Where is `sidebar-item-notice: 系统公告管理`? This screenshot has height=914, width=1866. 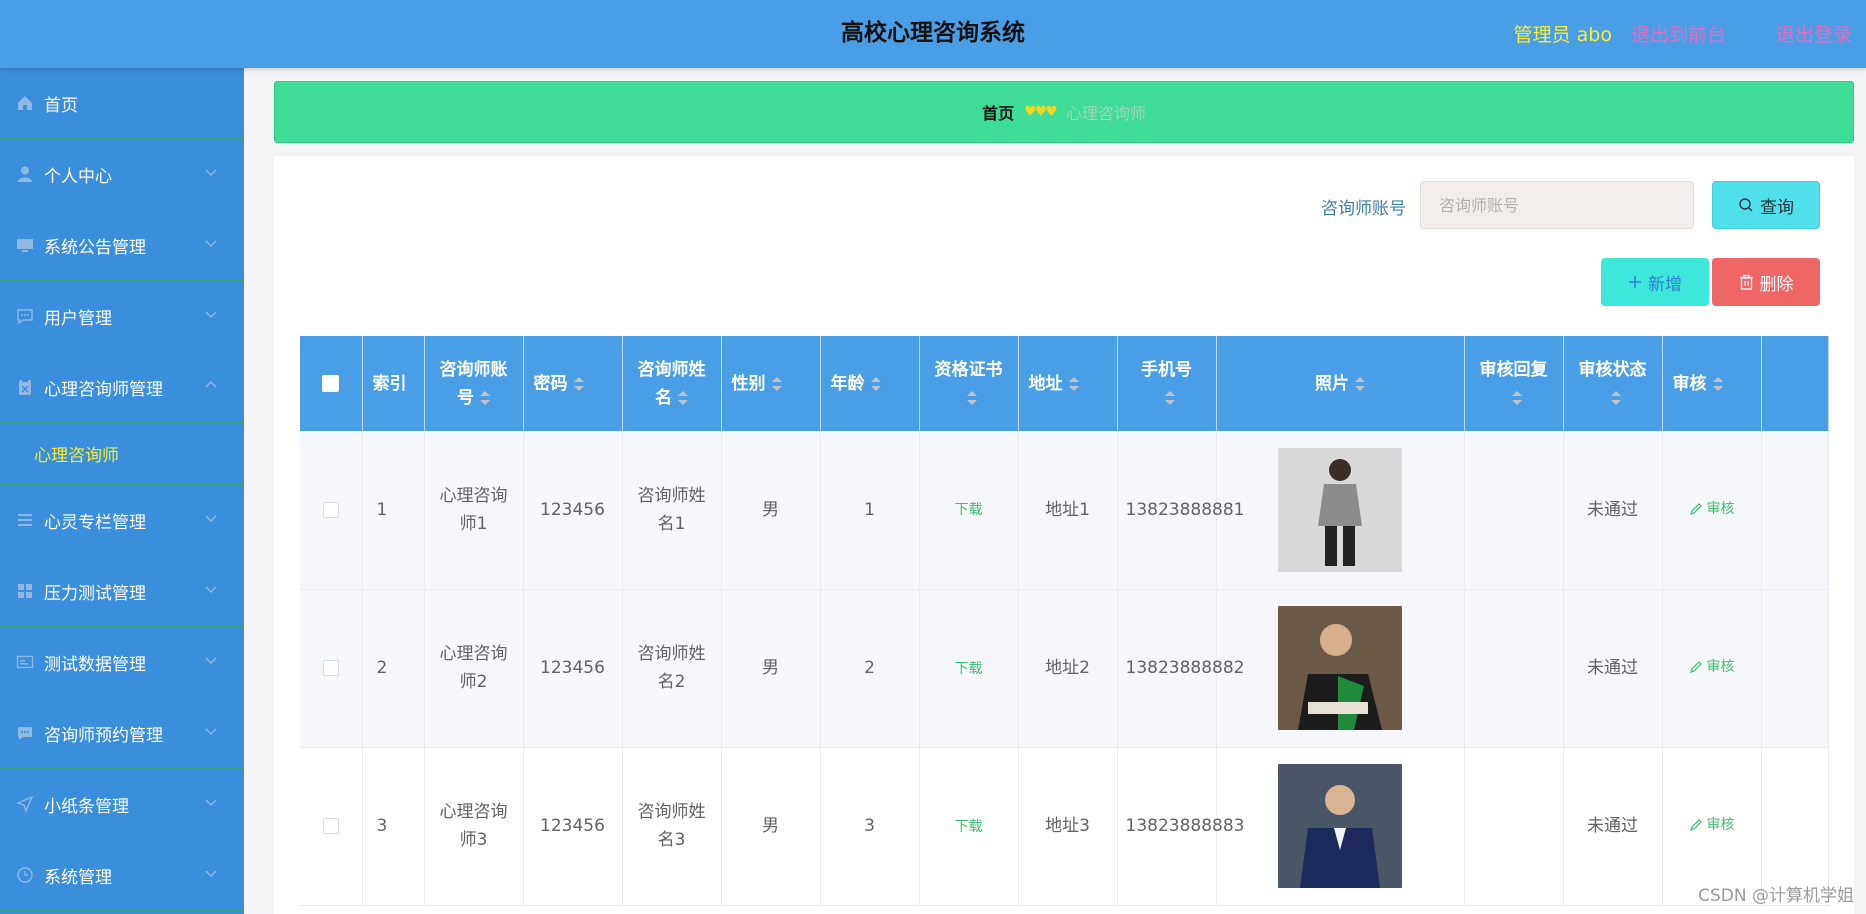 sidebar-item-notice: 系统公告管理 is located at coordinates (122, 245).